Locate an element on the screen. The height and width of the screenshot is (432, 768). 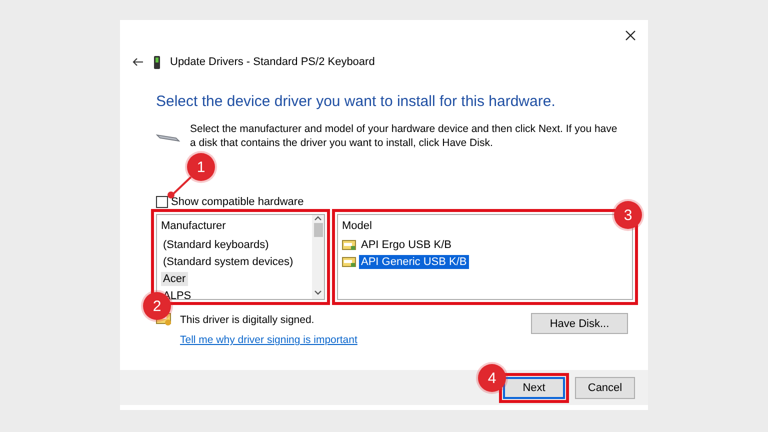
scrollbar is located at coordinates (318, 257).